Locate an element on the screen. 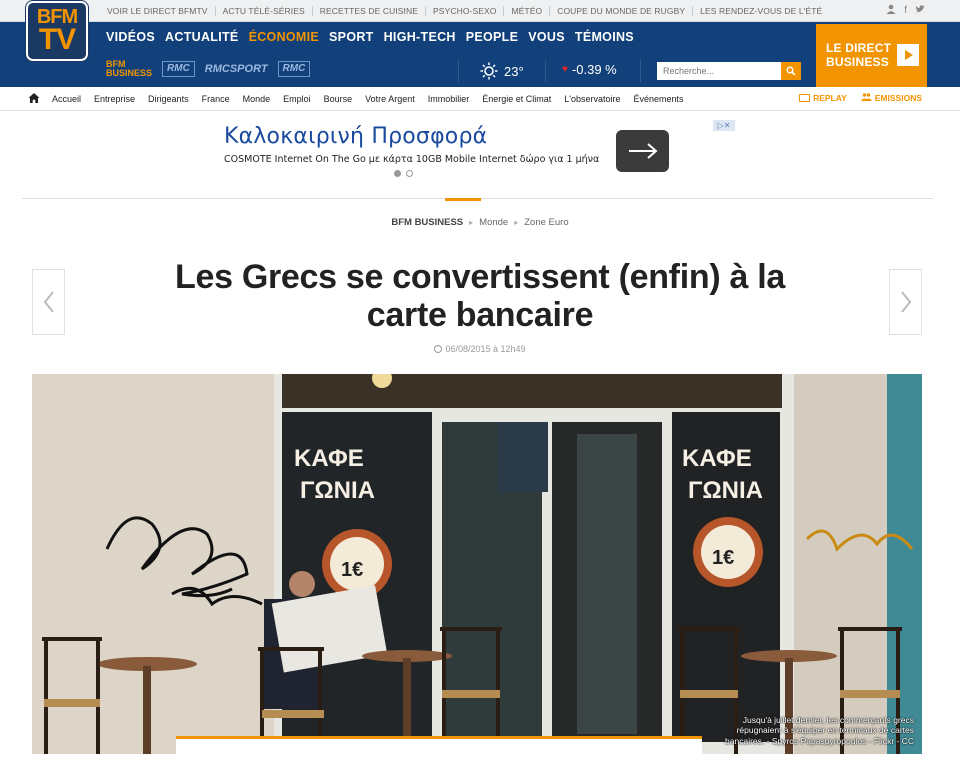 The image size is (960, 764). top-link: ACTU TÉLÉ-SÉRIES is located at coordinates (263, 11).